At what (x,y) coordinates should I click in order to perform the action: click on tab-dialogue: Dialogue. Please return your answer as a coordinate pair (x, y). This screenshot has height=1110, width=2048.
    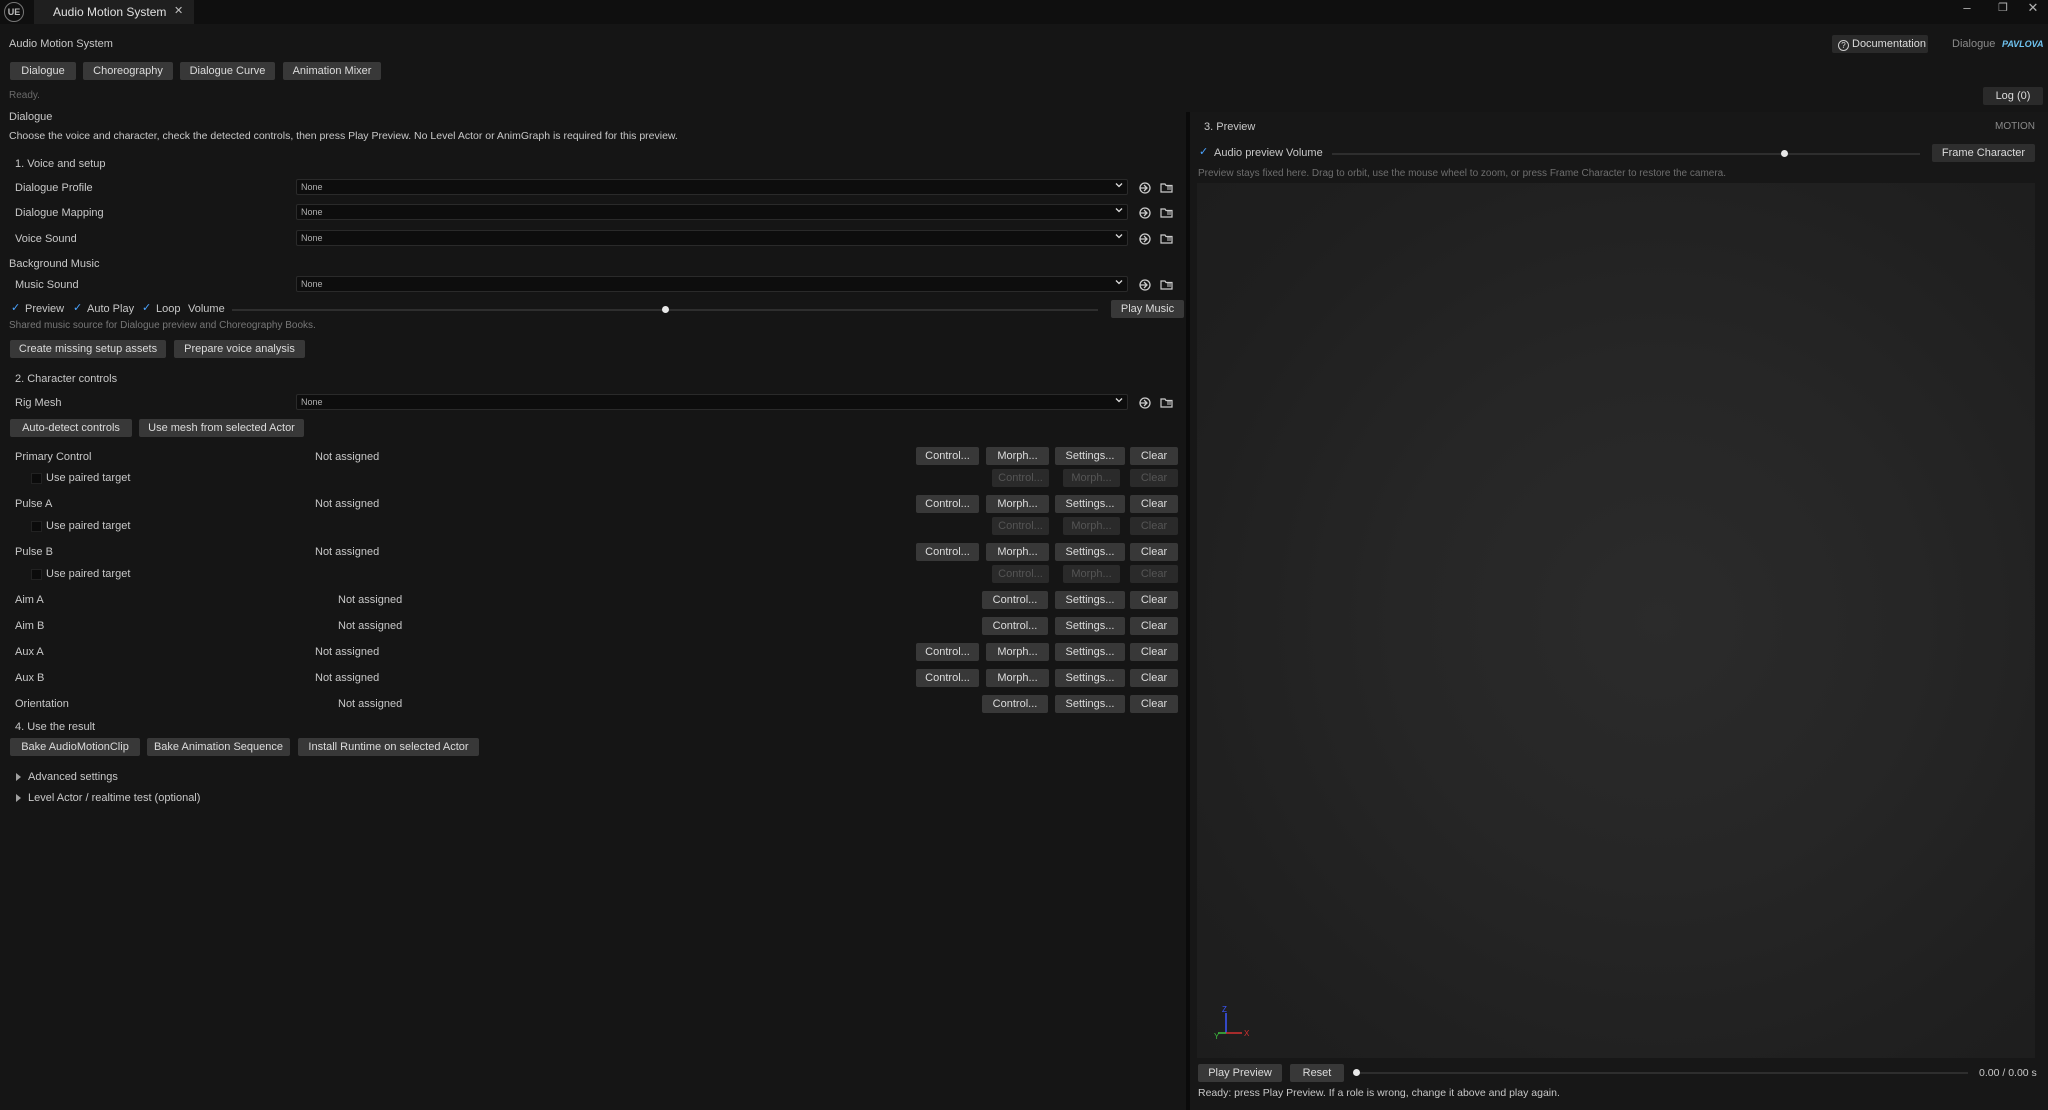
    Looking at the image, I should click on (43, 71).